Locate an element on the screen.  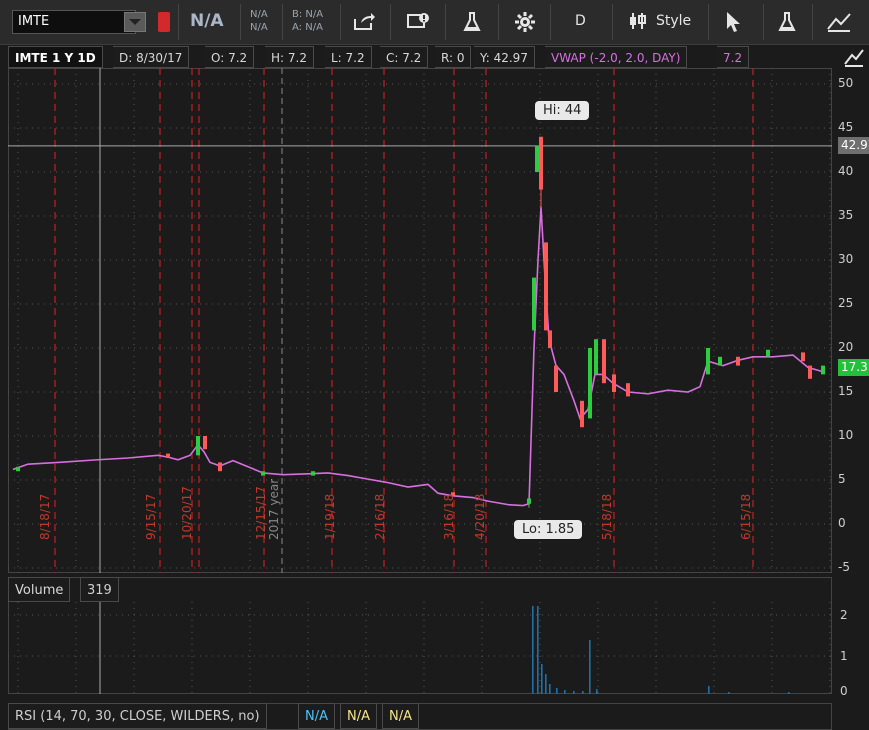
style-menu-button: Style is located at coordinates (673, 21).